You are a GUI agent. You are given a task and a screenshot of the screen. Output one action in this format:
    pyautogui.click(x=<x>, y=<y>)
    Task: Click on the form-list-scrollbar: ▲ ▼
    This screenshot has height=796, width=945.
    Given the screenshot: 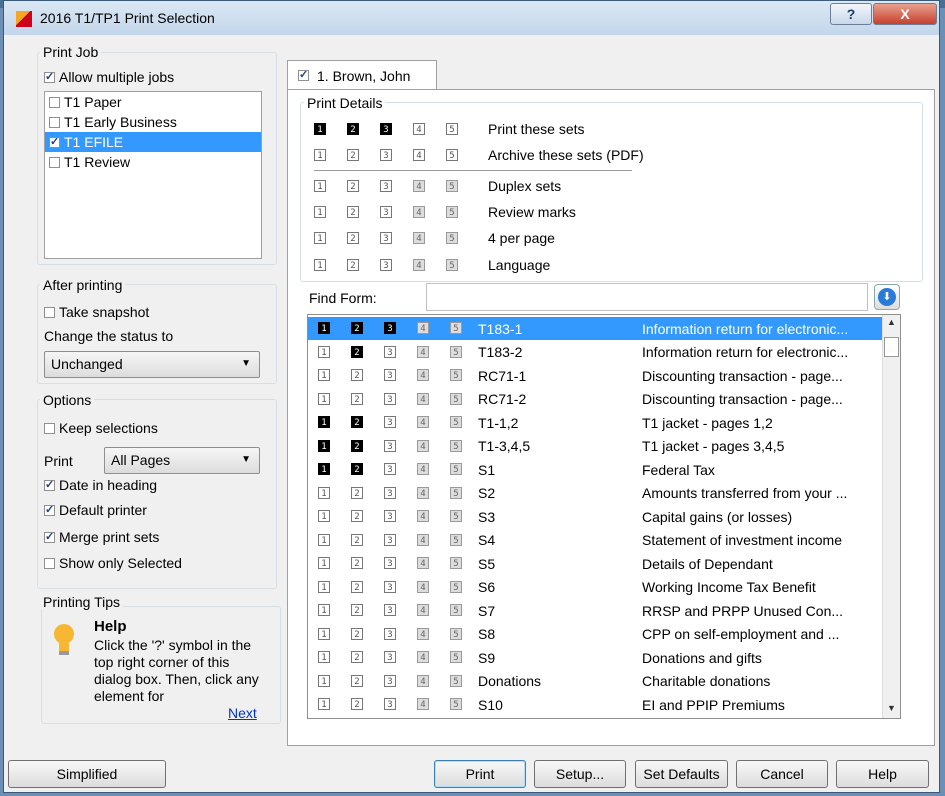 What is the action you would take?
    pyautogui.click(x=891, y=516)
    